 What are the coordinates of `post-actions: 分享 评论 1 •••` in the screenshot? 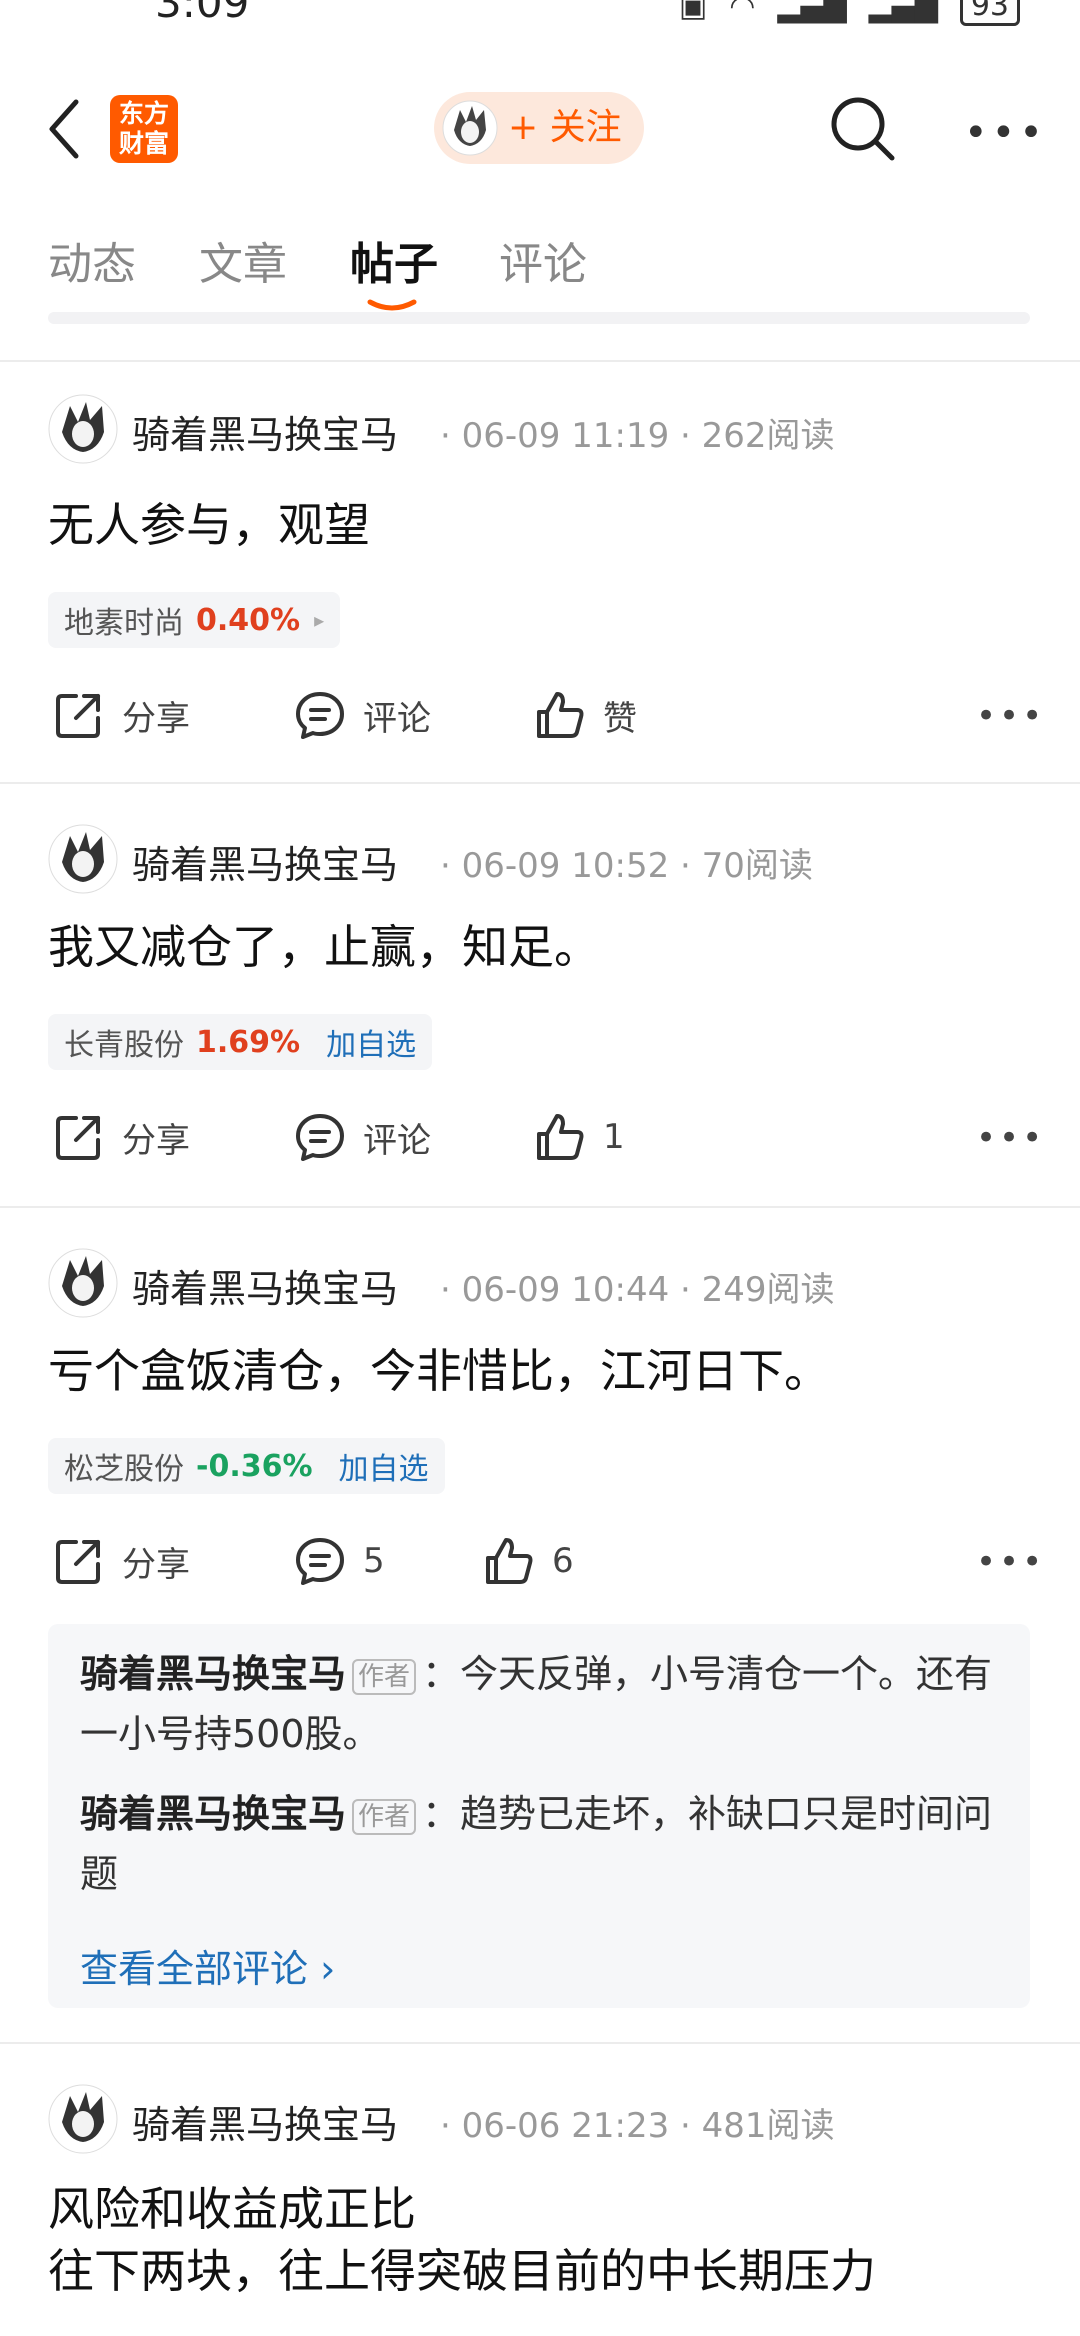 It's located at (540, 1145).